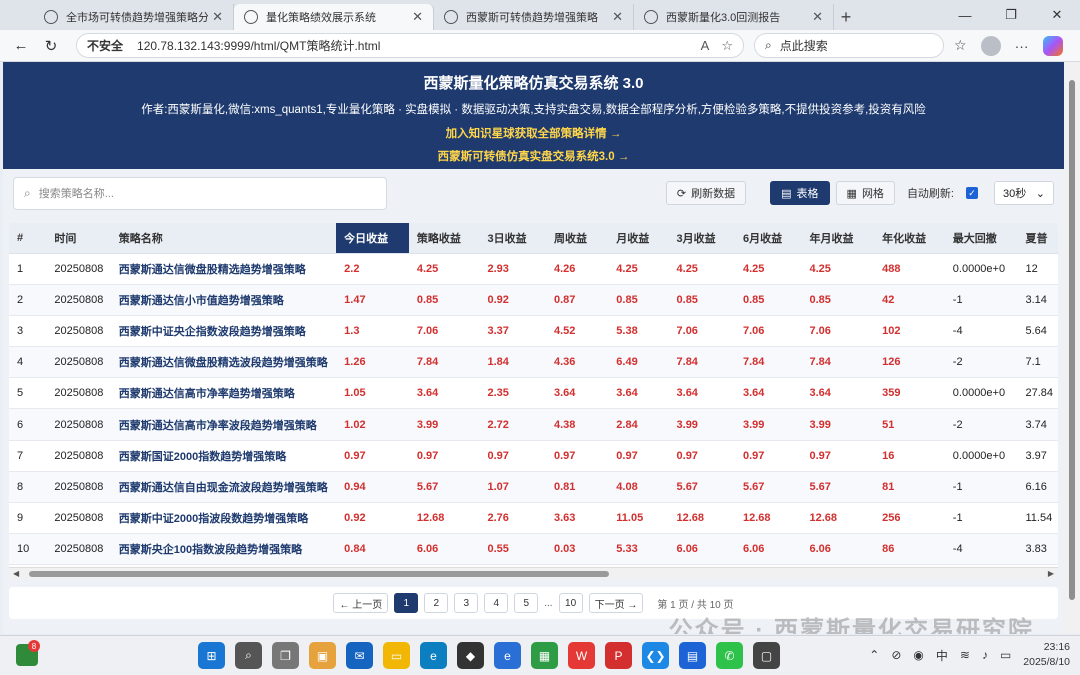  I want to click on table-cell: 西蒙斯央企100指数波段趋势增强策略, so click(223, 549).